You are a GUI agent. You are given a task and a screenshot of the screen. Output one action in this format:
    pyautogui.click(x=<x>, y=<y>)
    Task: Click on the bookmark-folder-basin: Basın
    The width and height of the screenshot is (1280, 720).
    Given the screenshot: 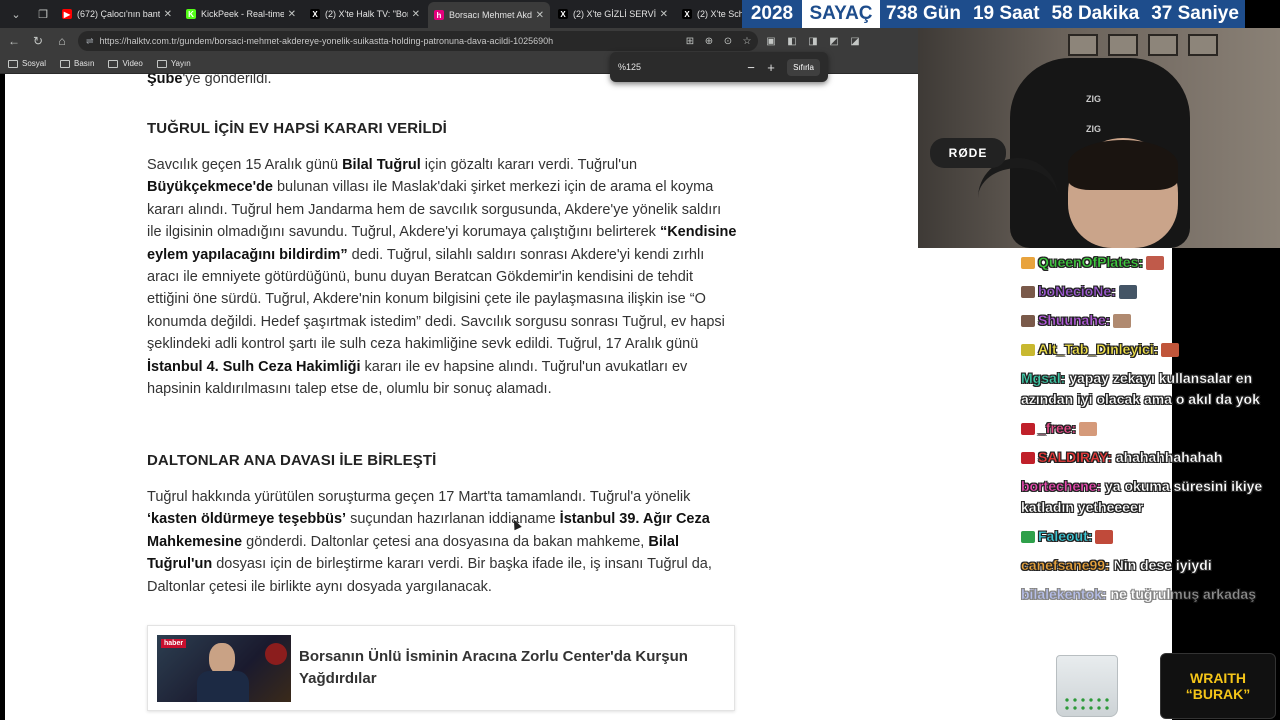 What is the action you would take?
    pyautogui.click(x=77, y=63)
    